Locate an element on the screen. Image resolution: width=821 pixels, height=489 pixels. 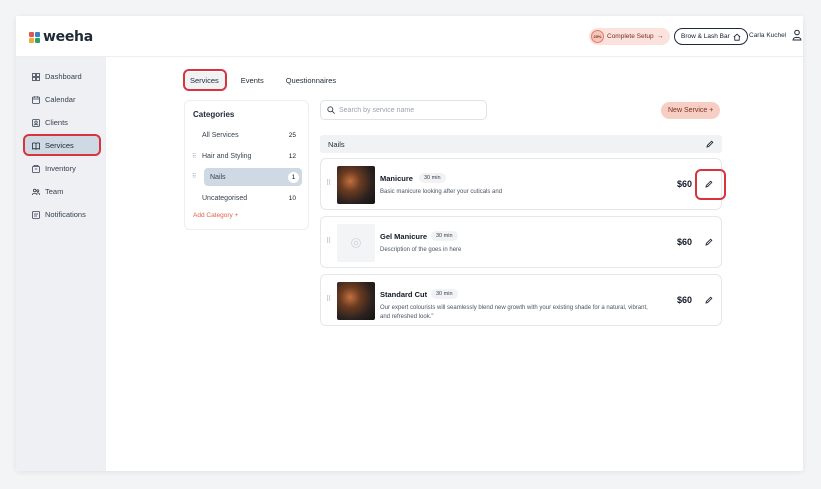
sidebar-item-label: Calendar is located at coordinates (60, 99).